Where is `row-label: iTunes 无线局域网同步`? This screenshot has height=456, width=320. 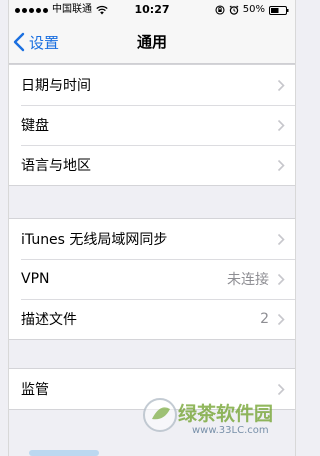
row-label: iTunes 无线局域网同步 is located at coordinates (94, 240).